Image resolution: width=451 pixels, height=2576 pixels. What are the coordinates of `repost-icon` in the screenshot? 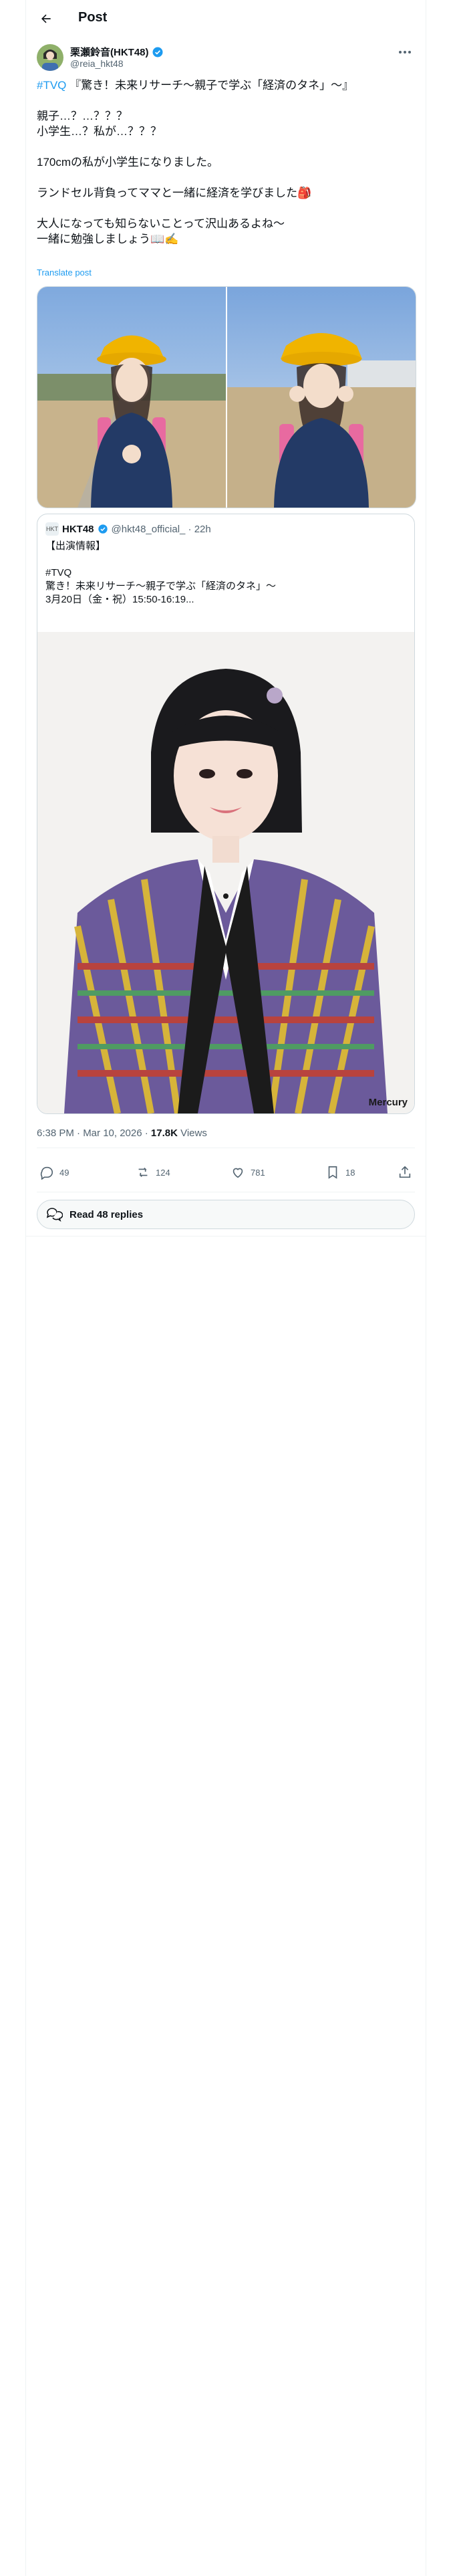 It's located at (143, 1172).